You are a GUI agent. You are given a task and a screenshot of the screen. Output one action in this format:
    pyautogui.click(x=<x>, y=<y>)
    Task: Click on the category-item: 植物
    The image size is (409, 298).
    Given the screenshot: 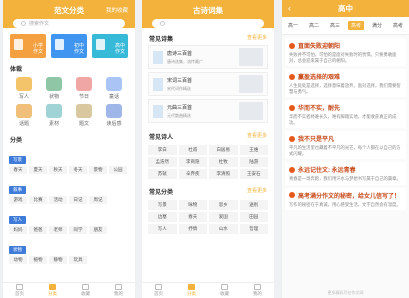 What is the action you would take?
    pyautogui.click(x=38, y=260)
    